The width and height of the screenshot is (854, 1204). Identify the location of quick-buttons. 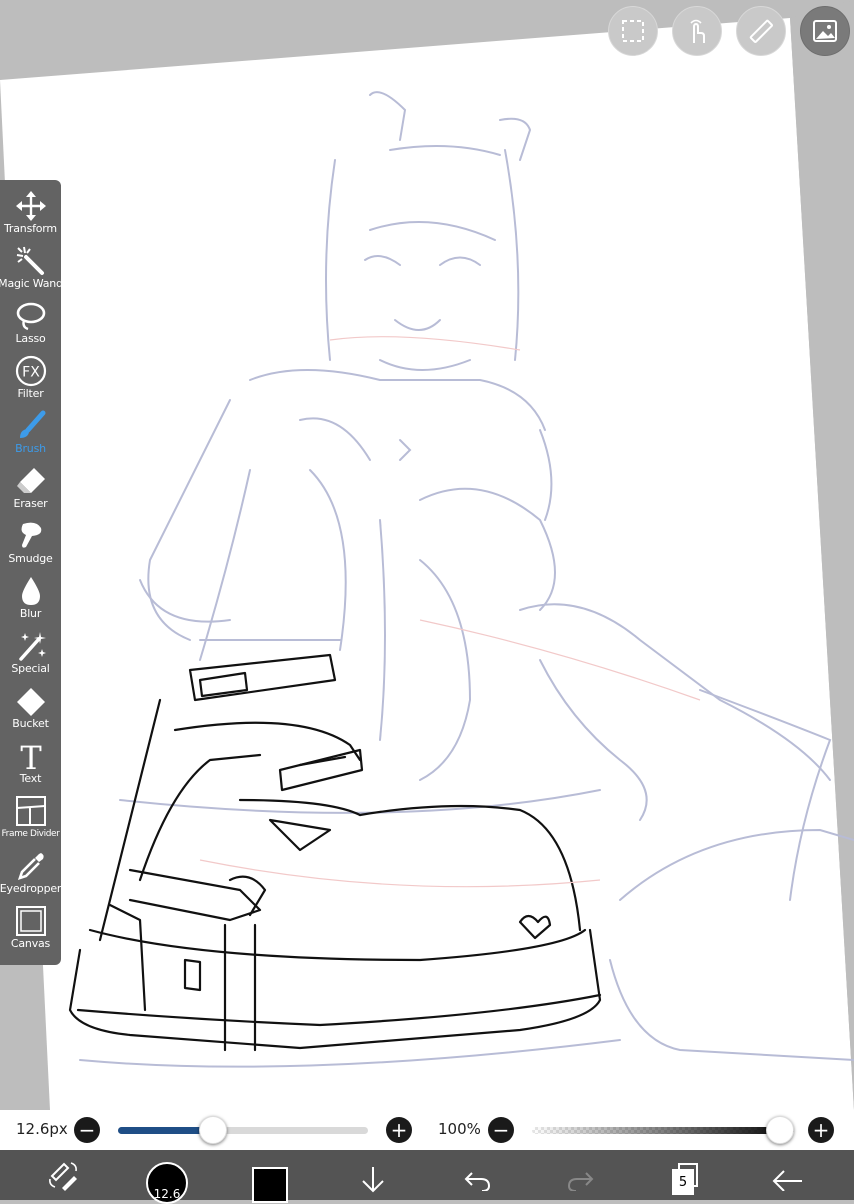
(729, 31).